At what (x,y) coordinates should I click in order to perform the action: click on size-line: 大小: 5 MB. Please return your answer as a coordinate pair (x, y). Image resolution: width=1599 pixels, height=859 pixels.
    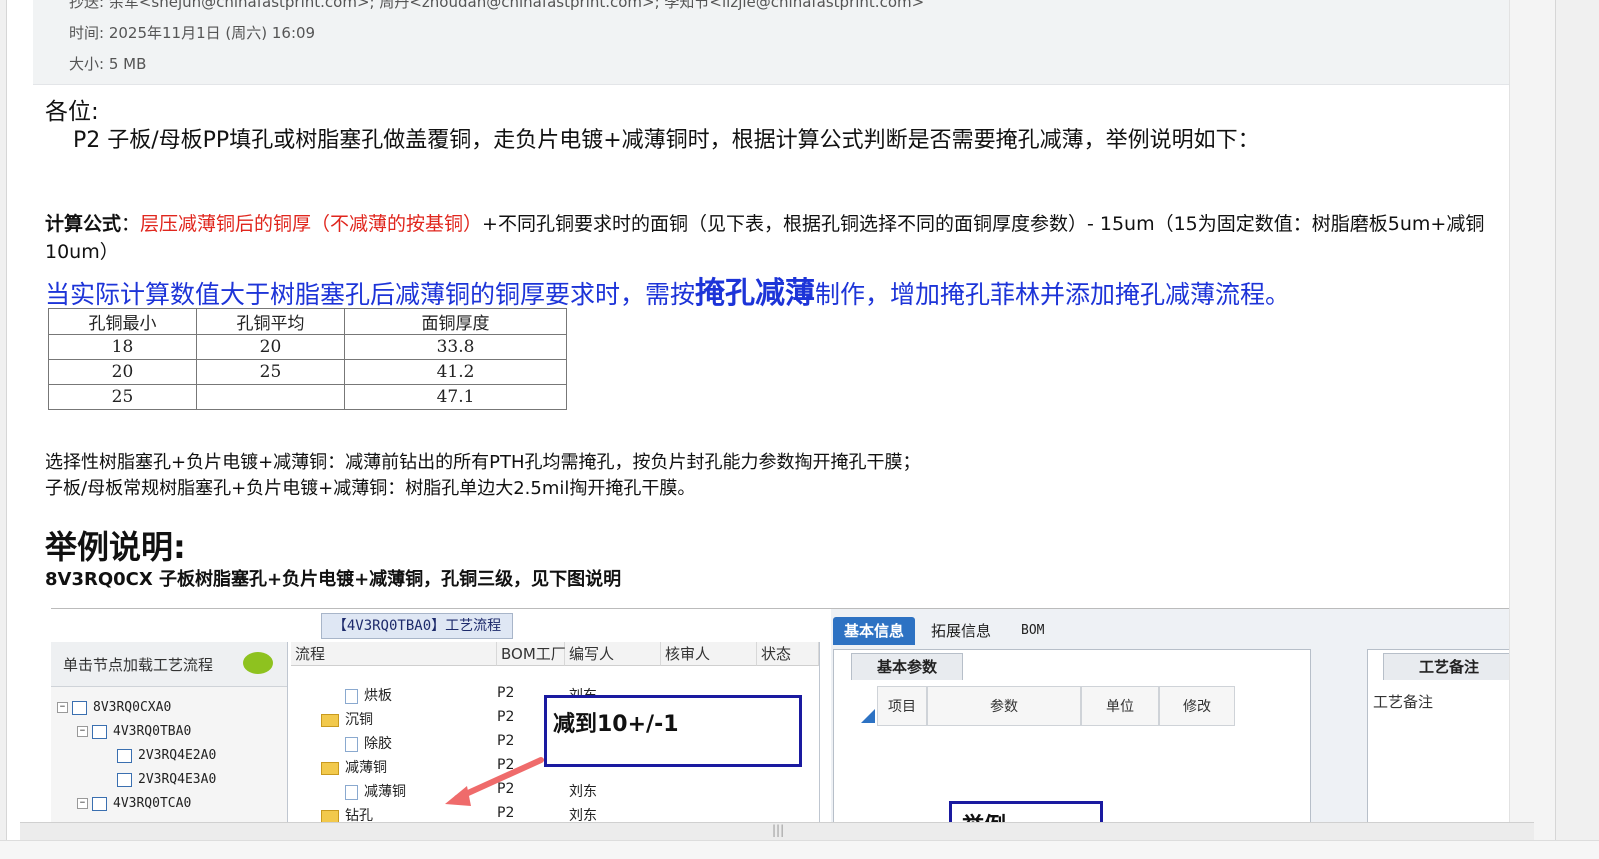
    Looking at the image, I should click on (108, 64).